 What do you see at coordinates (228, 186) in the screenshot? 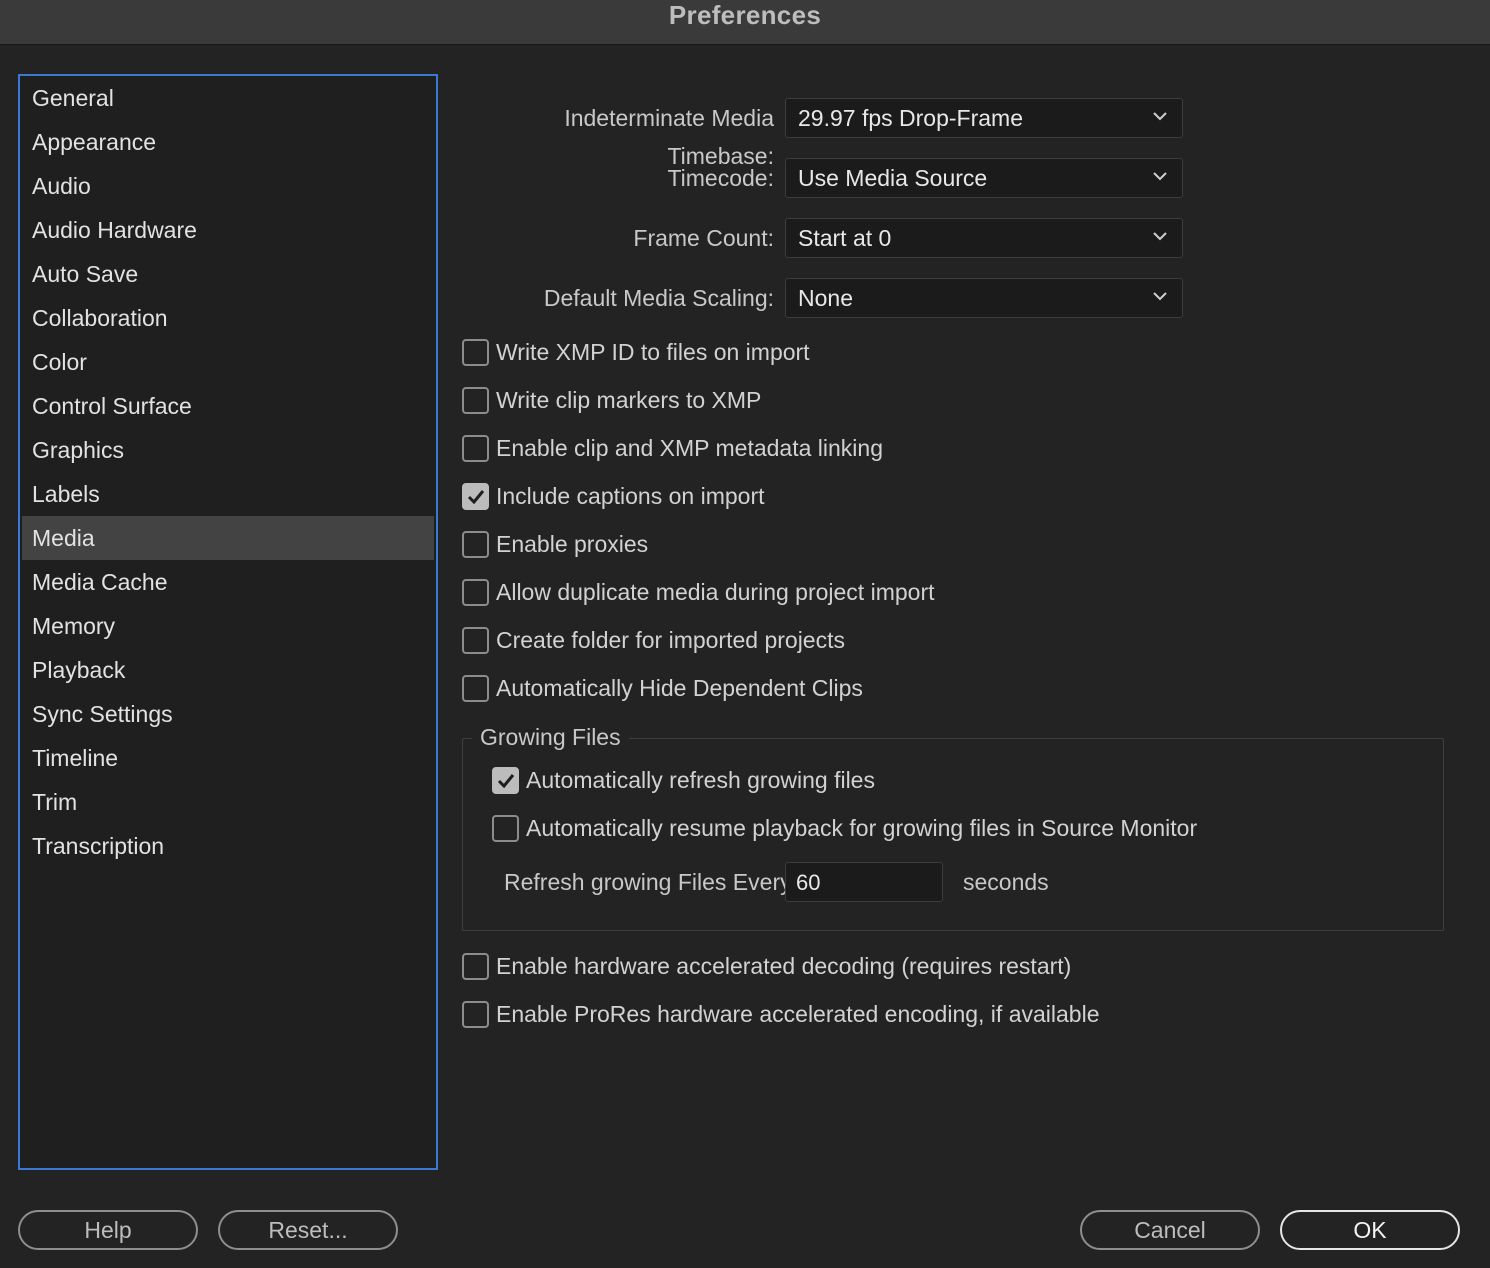
I see `sidebar-item-audio: Audio` at bounding box center [228, 186].